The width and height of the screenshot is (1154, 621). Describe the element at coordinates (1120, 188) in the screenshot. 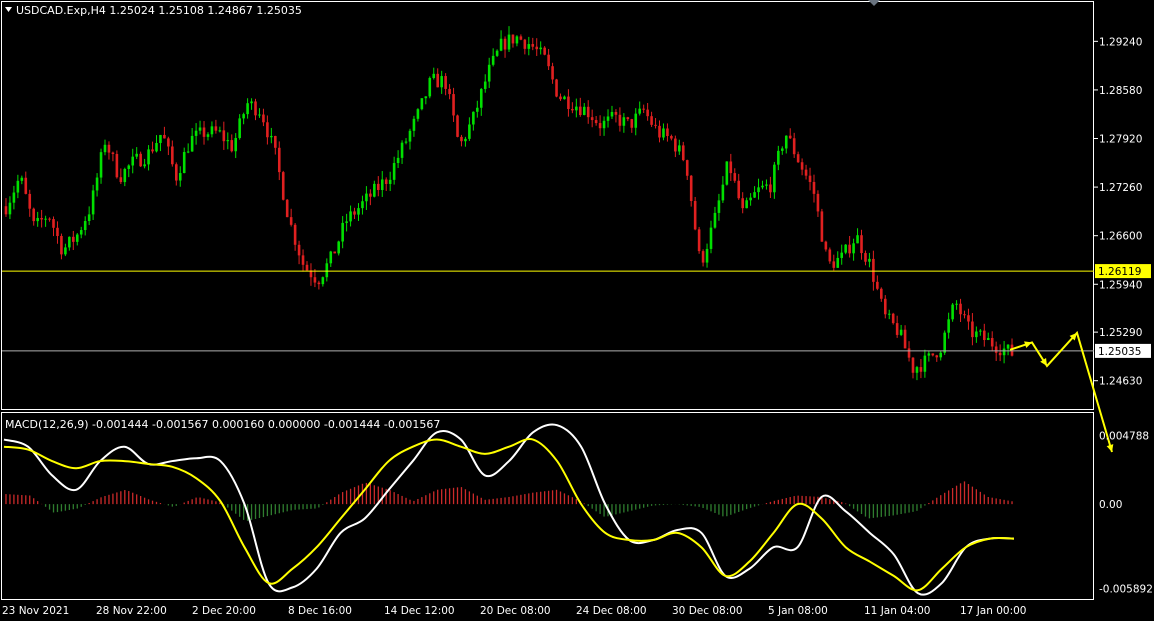

I see `price-tick-label: 1.27260` at that location.